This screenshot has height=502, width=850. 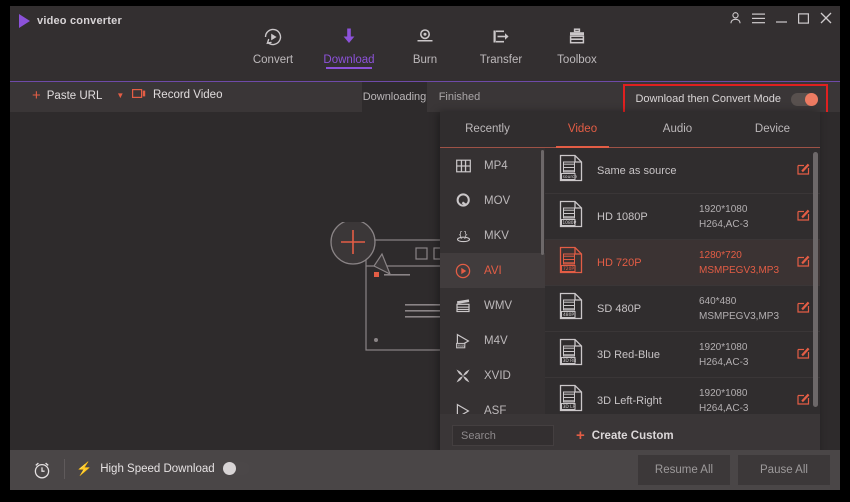 I want to click on file-icon: source, so click(x=572, y=170).